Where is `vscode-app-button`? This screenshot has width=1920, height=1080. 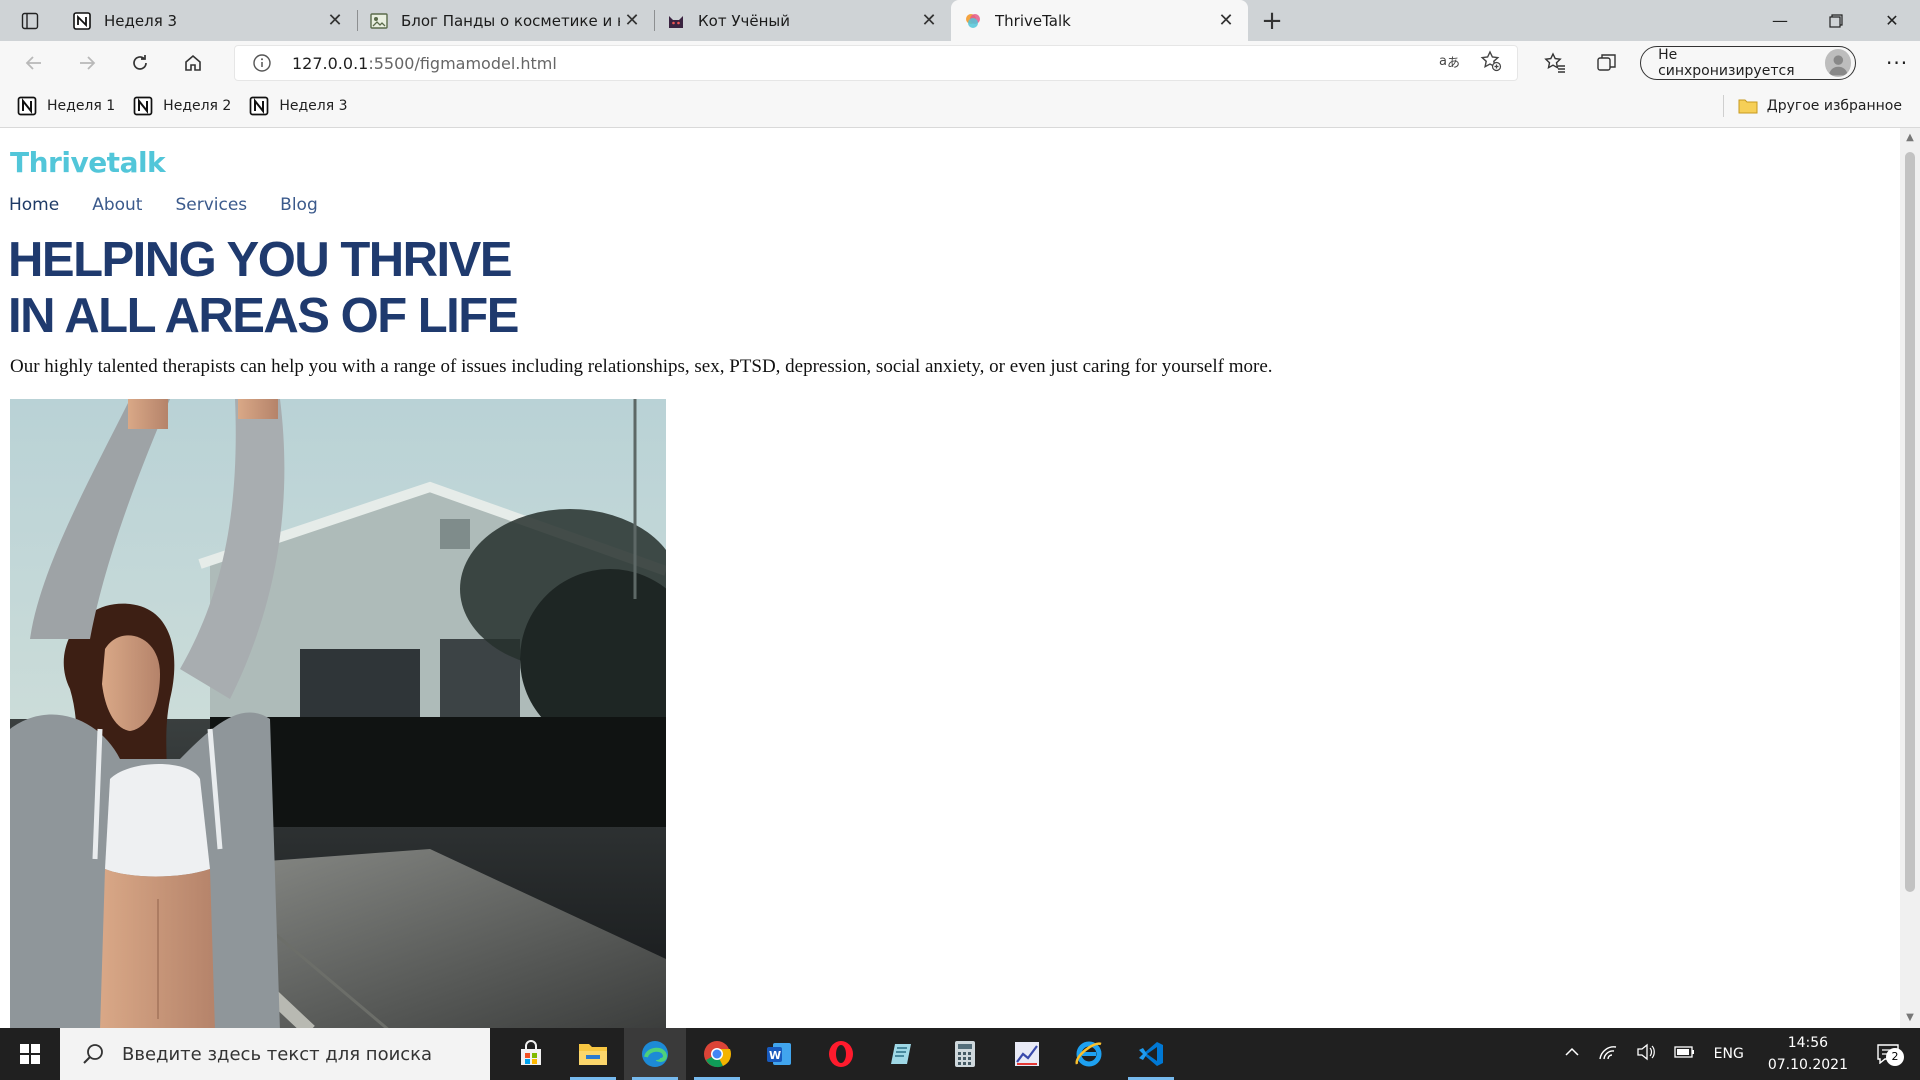
vscode-app-button is located at coordinates (1151, 1054).